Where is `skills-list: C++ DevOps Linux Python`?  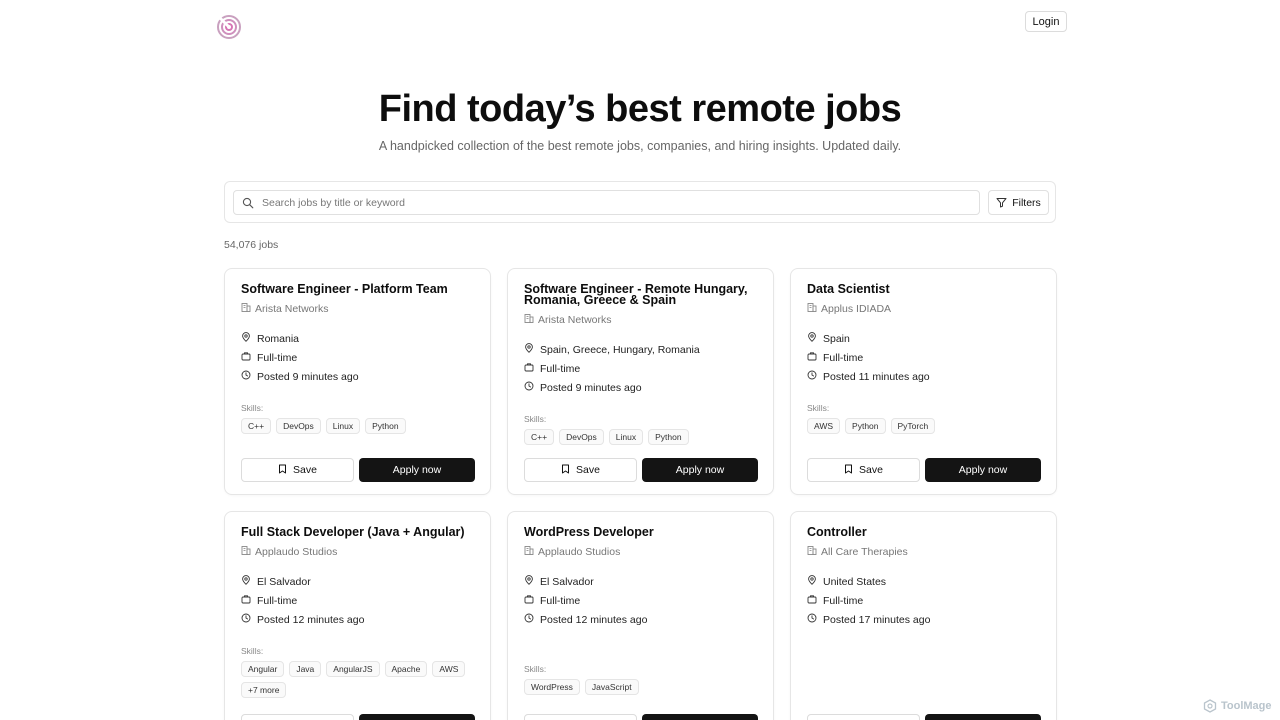
skills-list: C++ DevOps Linux Python is located at coordinates (640, 437).